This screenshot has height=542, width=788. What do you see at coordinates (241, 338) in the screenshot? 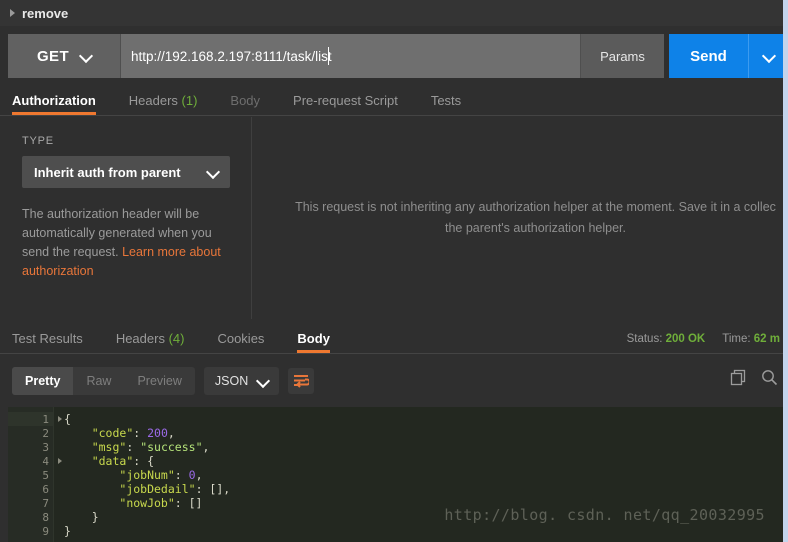
I see `tab-label: Cookies` at bounding box center [241, 338].